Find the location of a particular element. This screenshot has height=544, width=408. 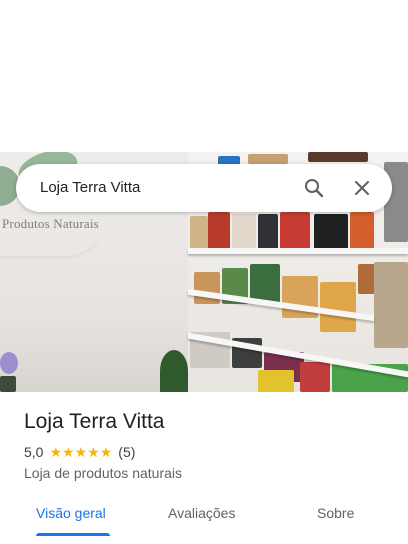

rating-stars: ★ ★ ★ ★ ★ is located at coordinates (80, 452).